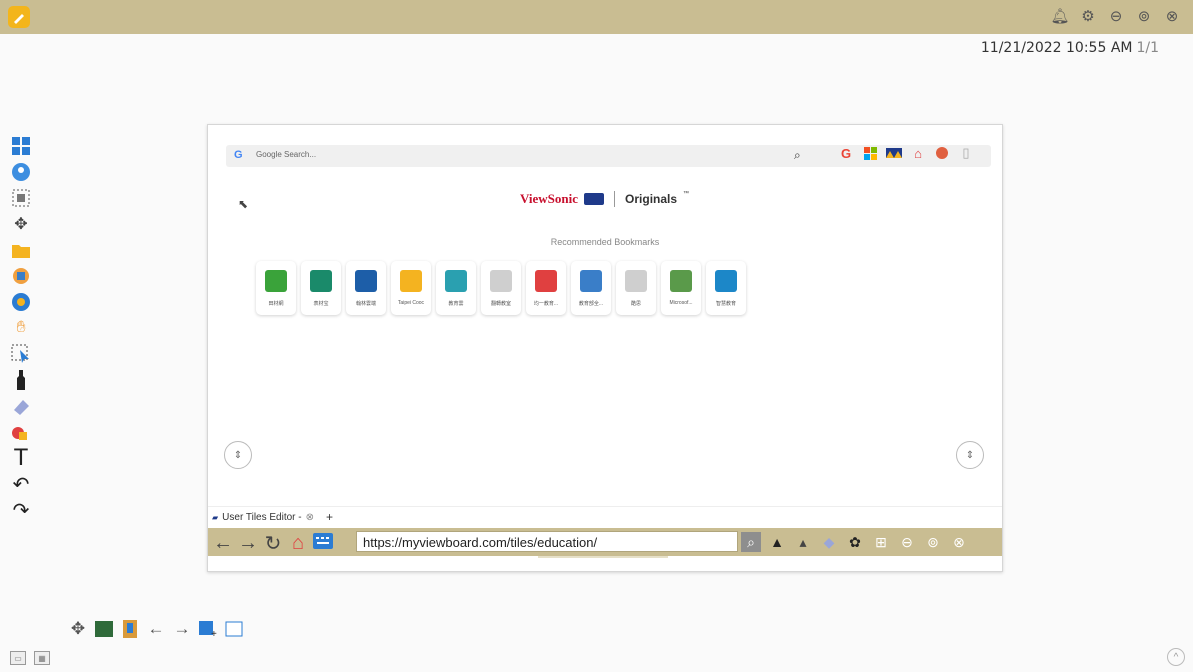 The image size is (1193, 672). What do you see at coordinates (18, 658) in the screenshot?
I see `bottom-left-image-icon: ▭` at bounding box center [18, 658].